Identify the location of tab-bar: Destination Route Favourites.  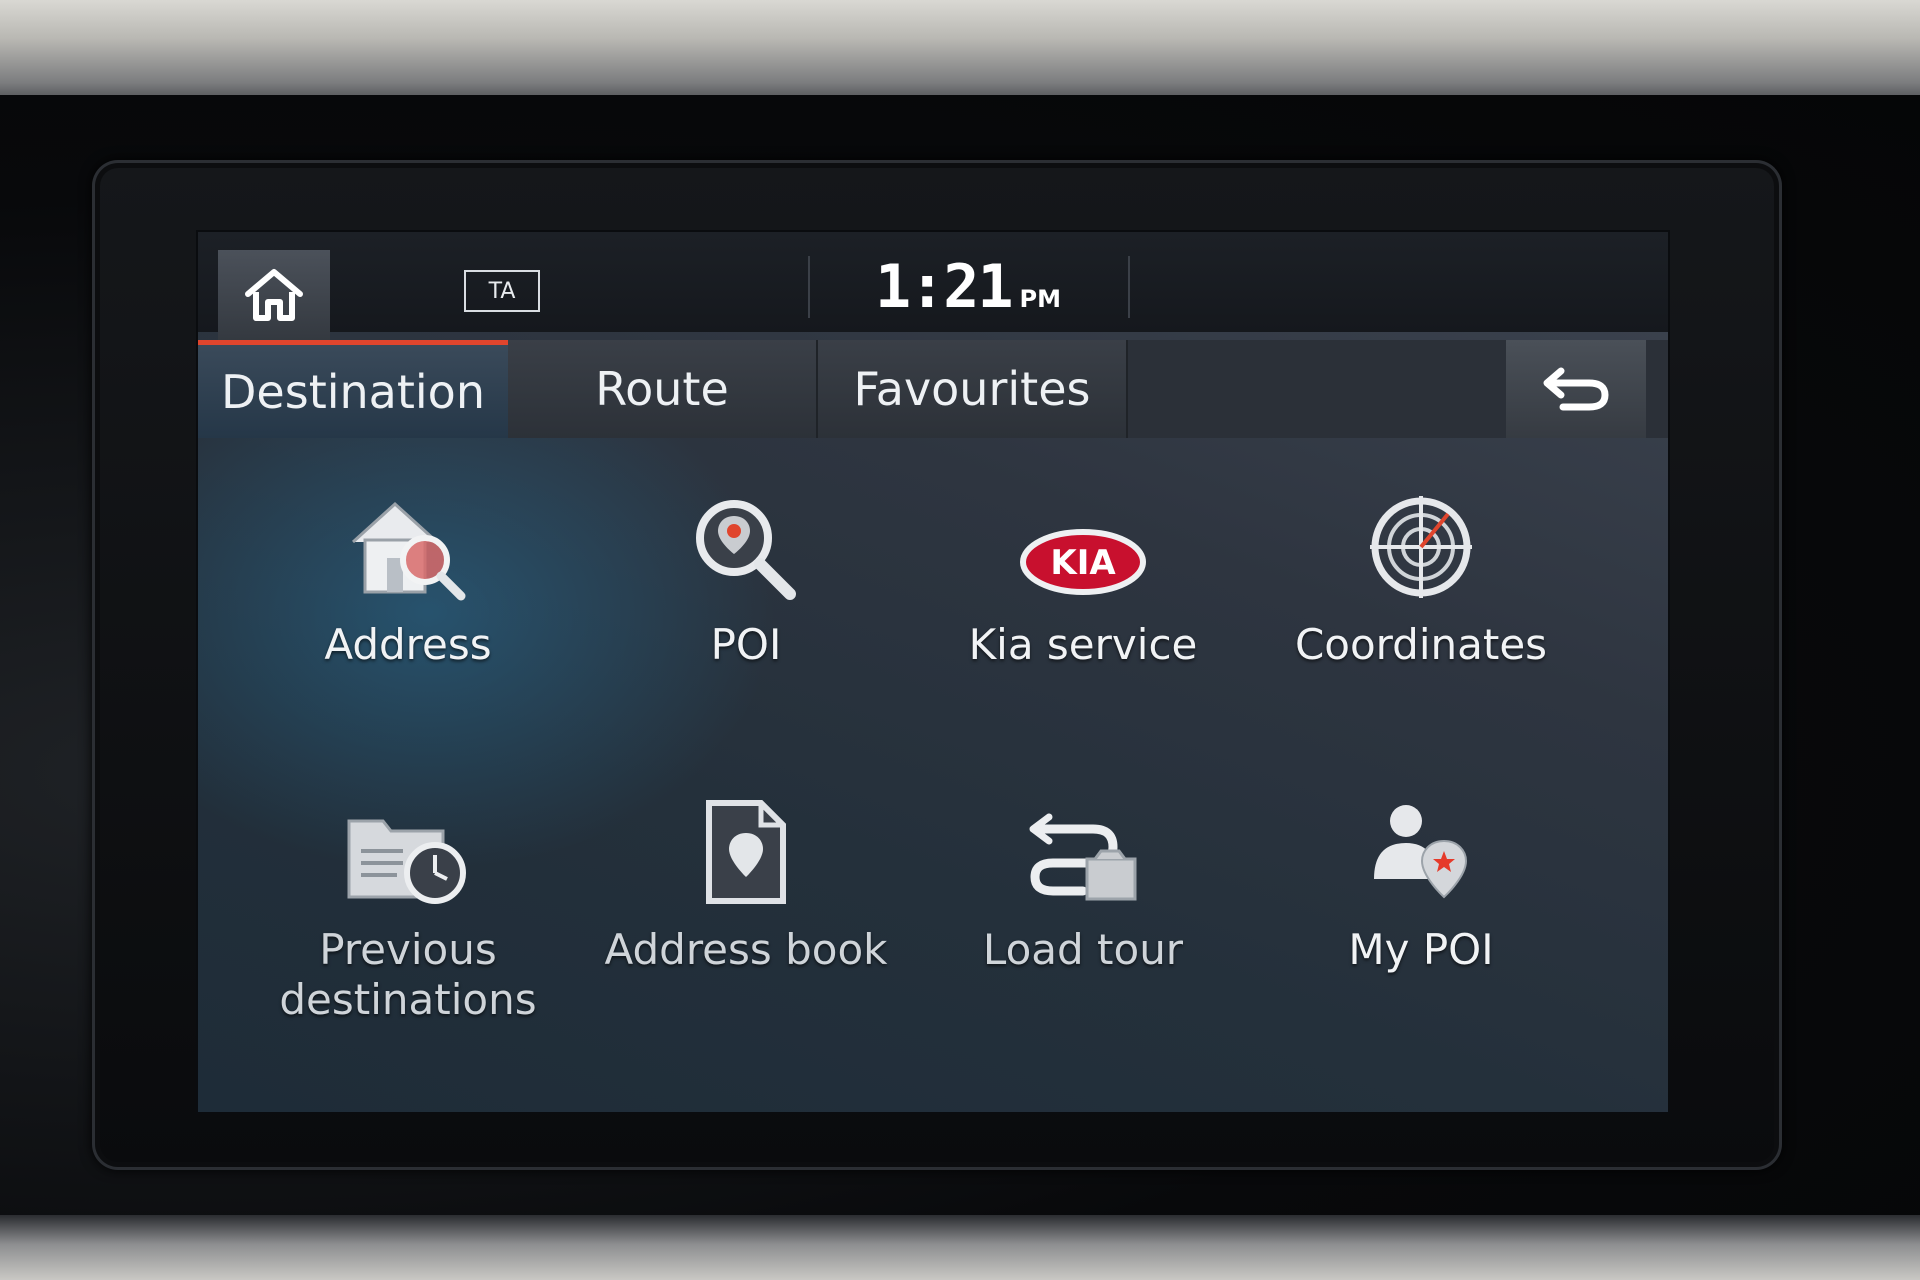
(933, 389).